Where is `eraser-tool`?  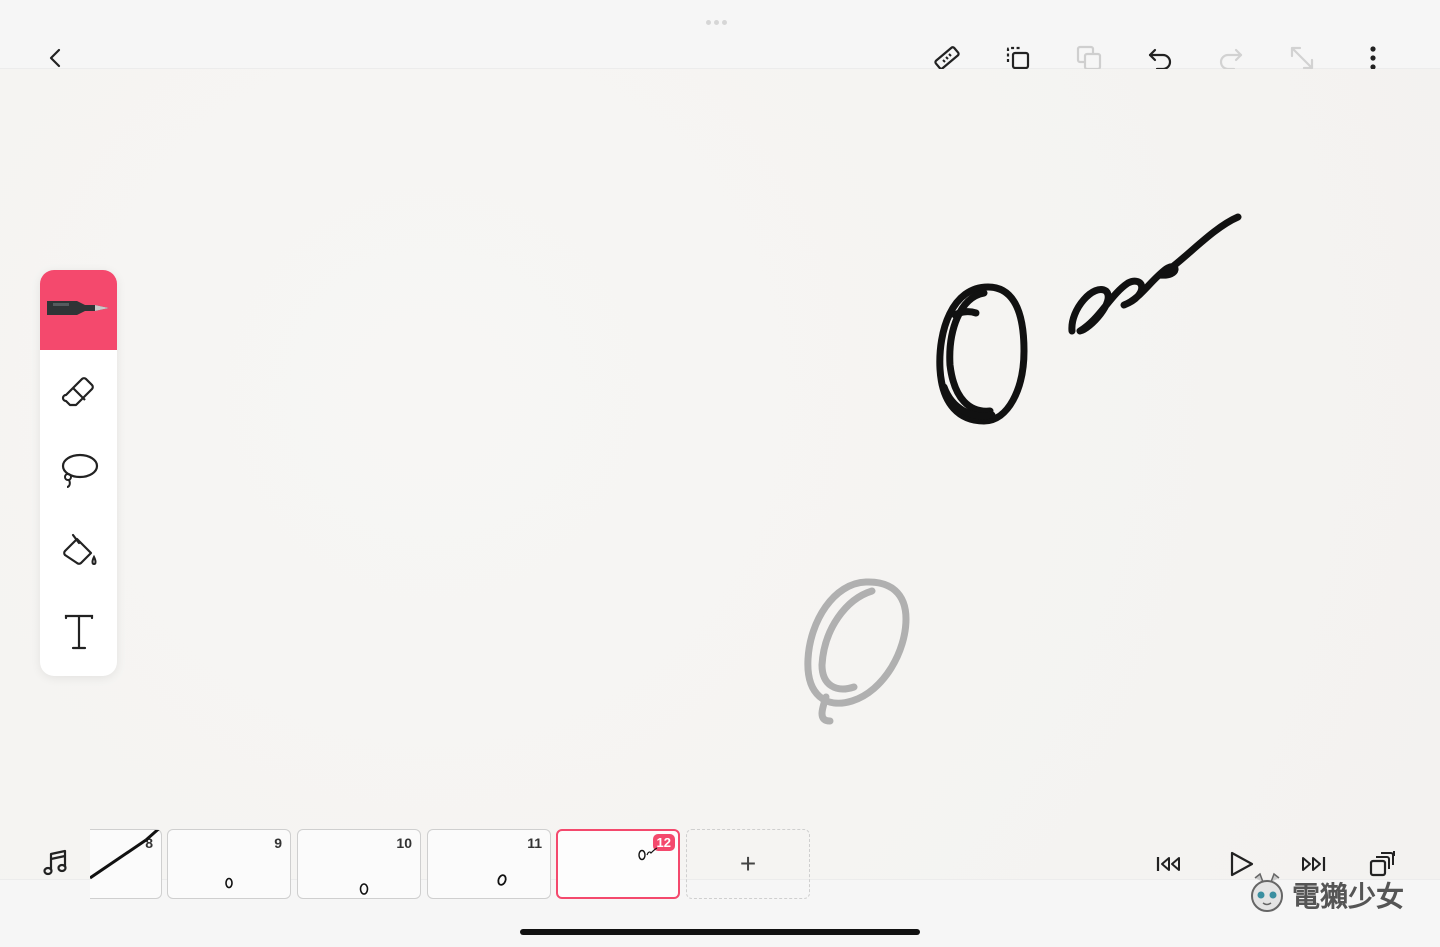
eraser-tool is located at coordinates (78, 392).